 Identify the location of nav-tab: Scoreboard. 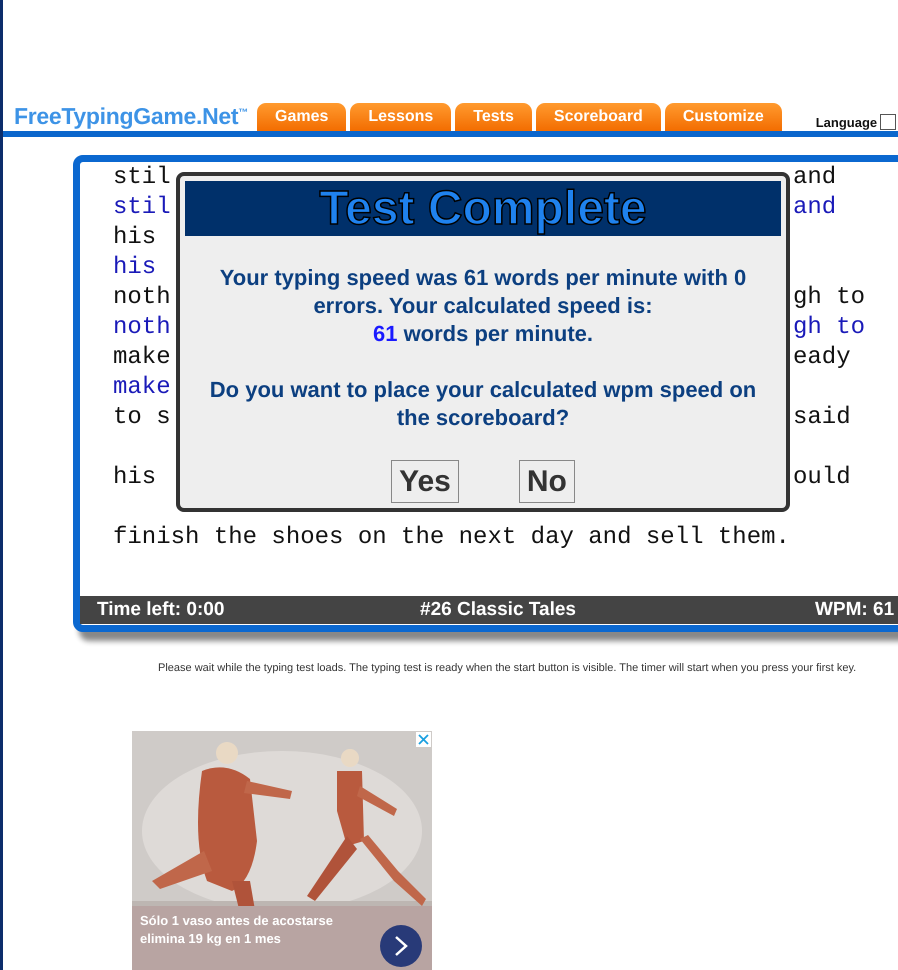
(598, 117).